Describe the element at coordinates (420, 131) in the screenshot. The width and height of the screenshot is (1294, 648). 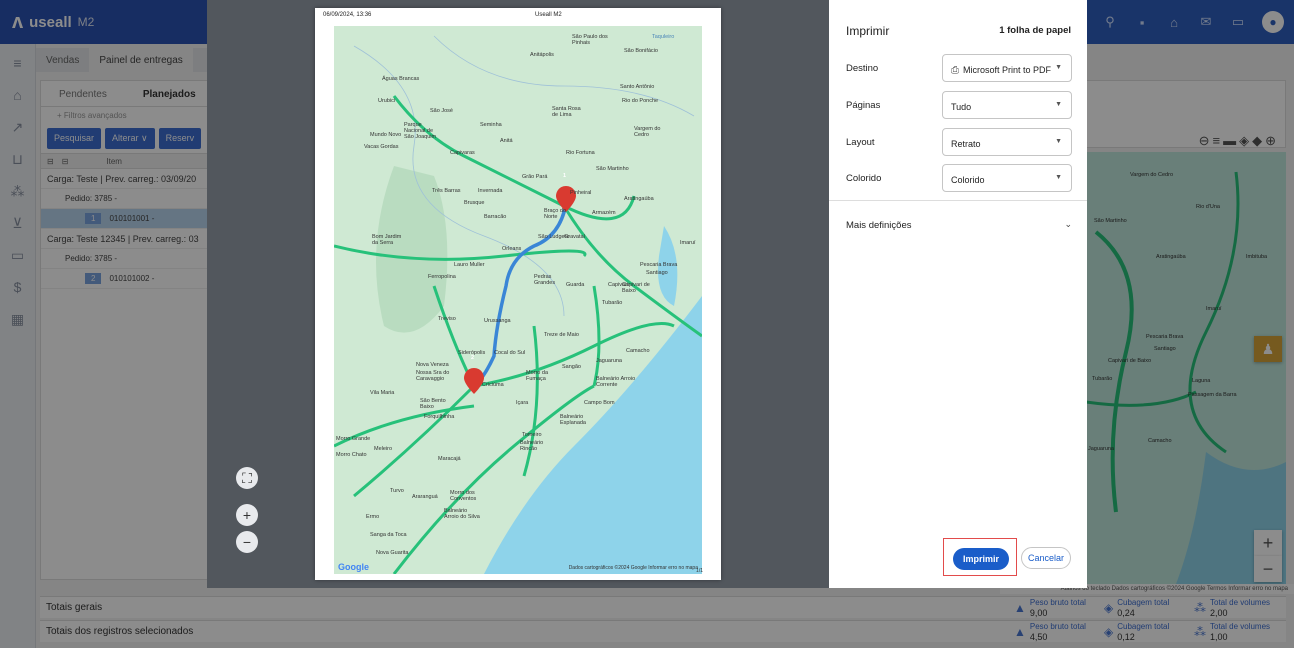
I see `map-label: Parque Nacional de São Joaquim` at that location.